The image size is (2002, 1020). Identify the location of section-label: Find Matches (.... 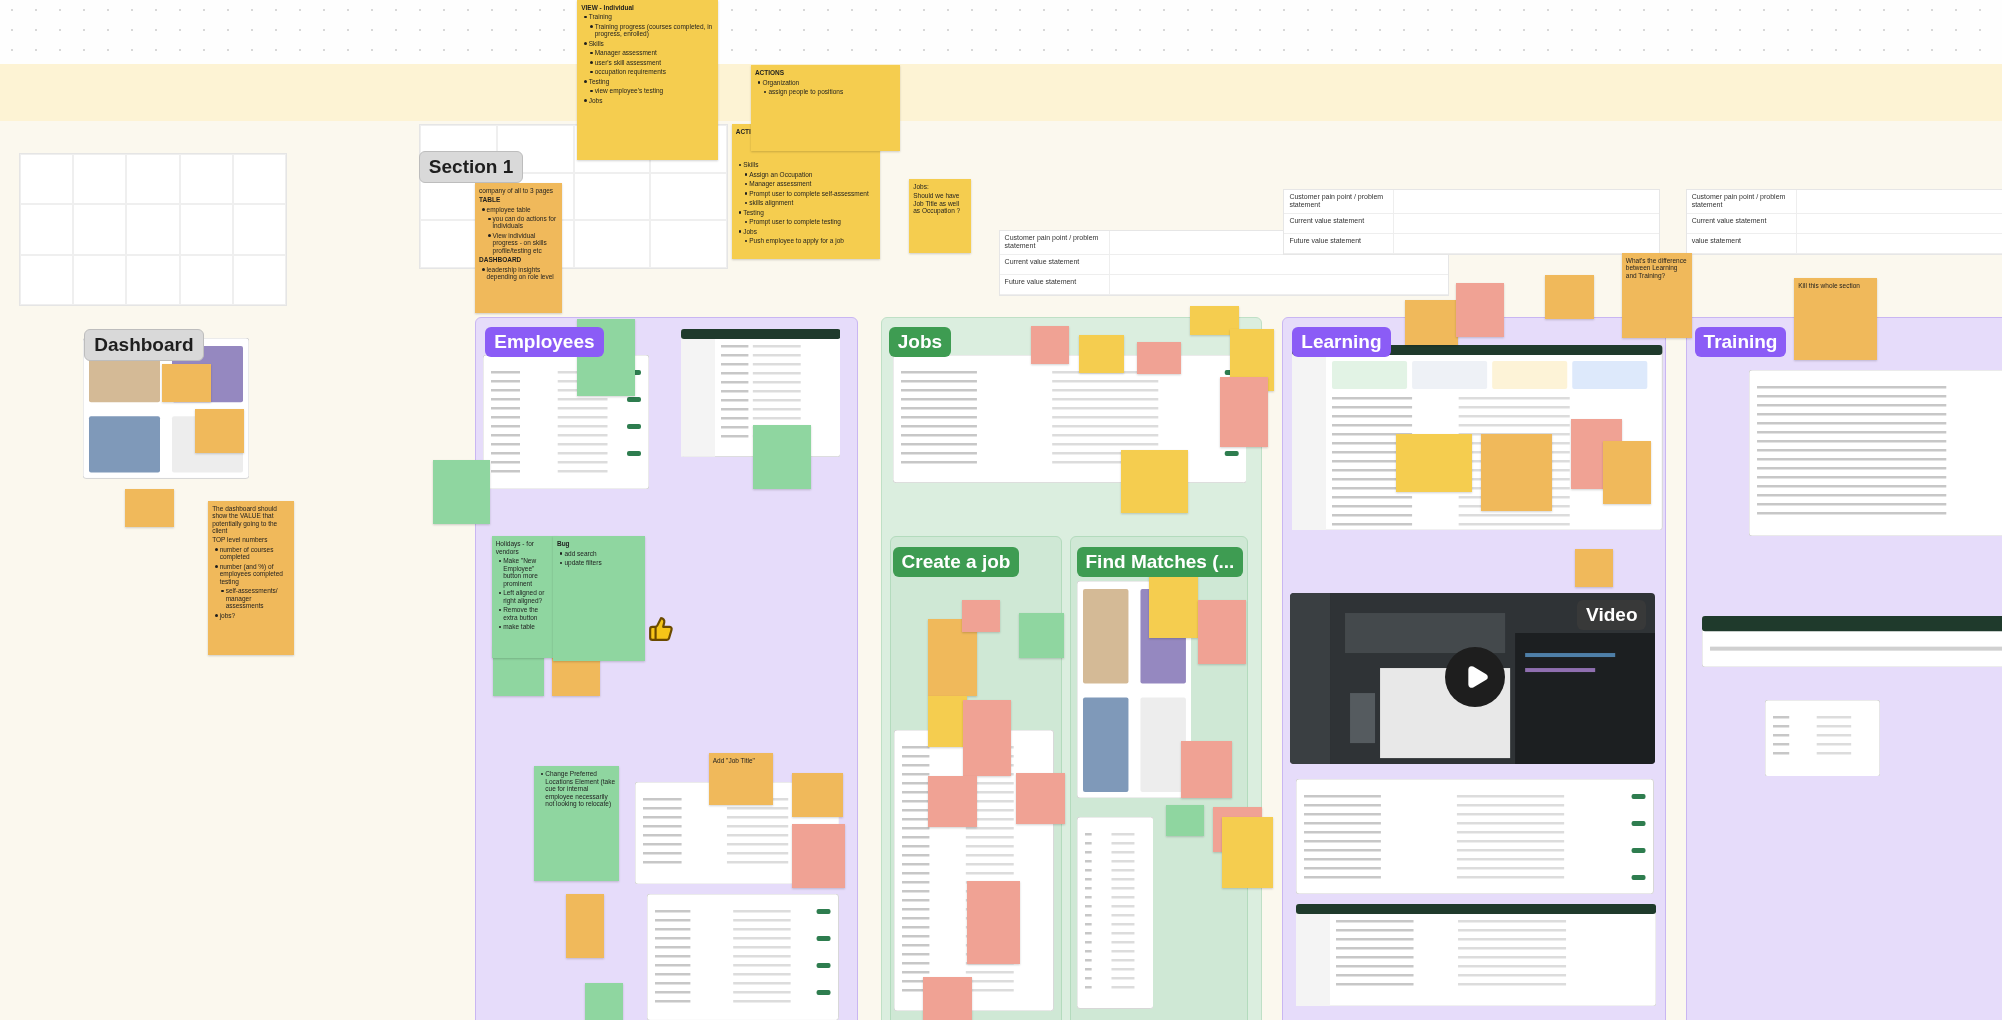
(1160, 561).